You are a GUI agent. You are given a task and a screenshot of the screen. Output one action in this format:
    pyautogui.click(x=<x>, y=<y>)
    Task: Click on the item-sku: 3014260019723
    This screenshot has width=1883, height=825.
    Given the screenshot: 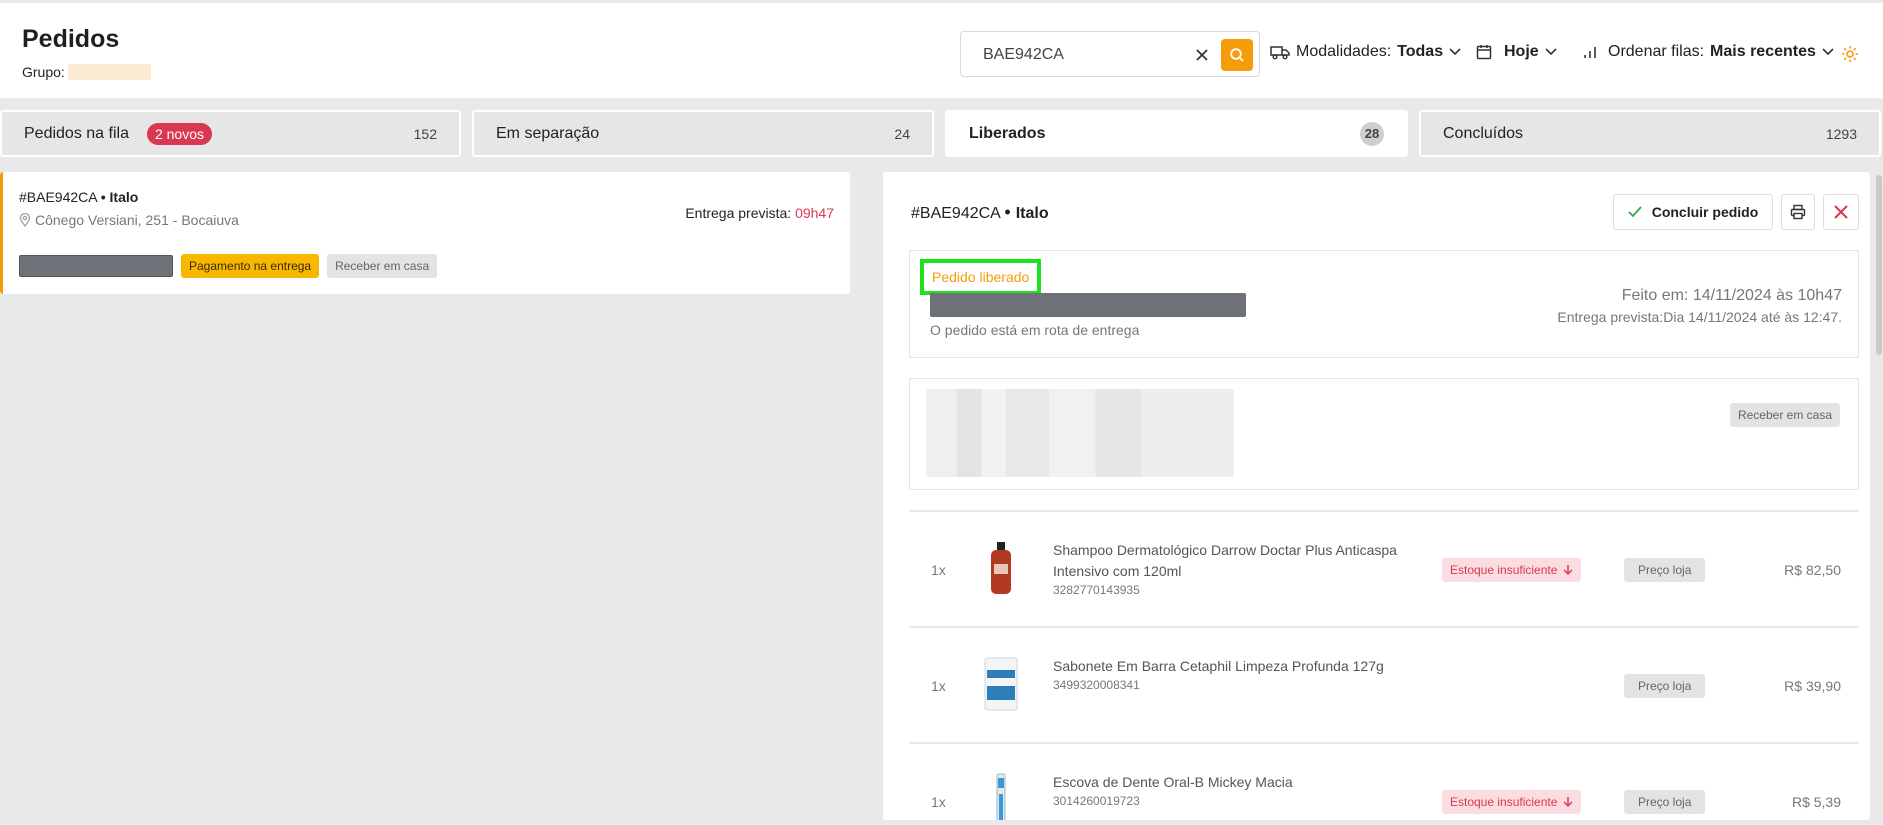 What is the action you would take?
    pyautogui.click(x=1096, y=801)
    